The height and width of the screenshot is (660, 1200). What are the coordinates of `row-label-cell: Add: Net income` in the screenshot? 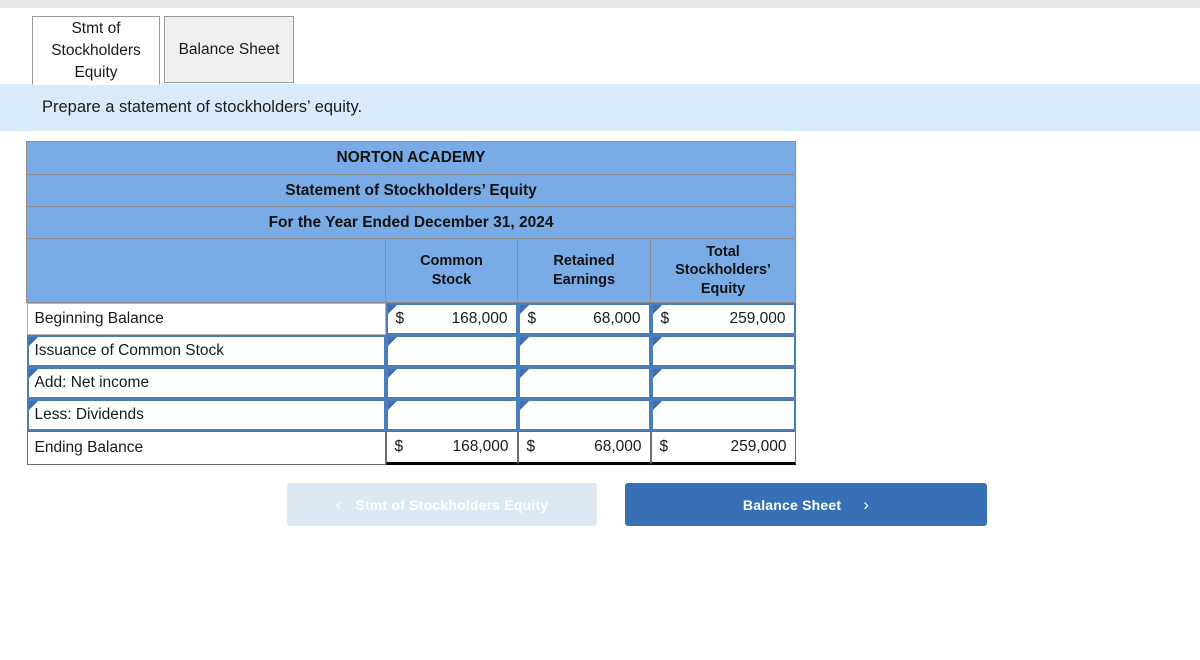 It's located at (206, 383).